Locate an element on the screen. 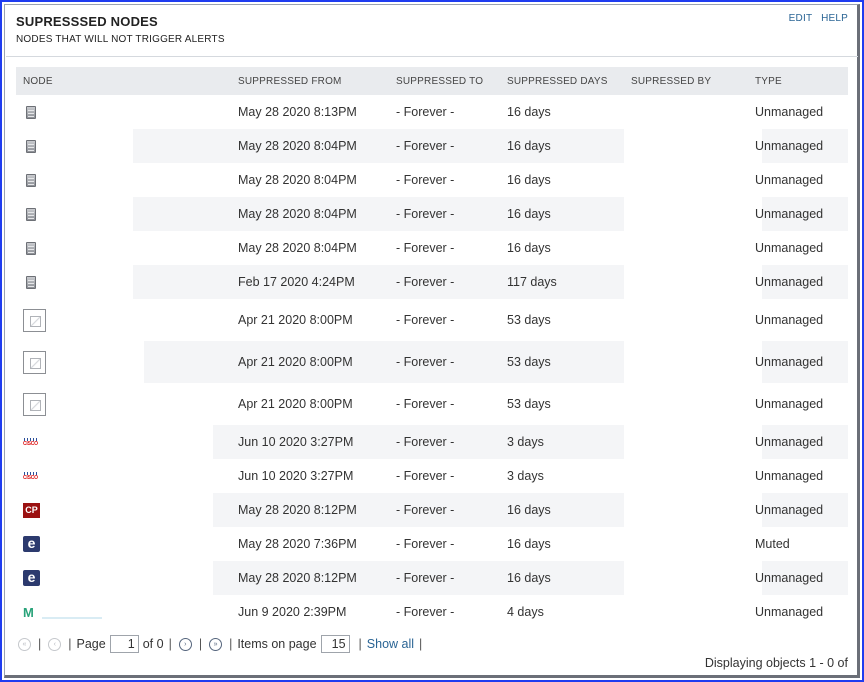 The height and width of the screenshot is (682, 864). last-page-icon: » is located at coordinates (216, 644).